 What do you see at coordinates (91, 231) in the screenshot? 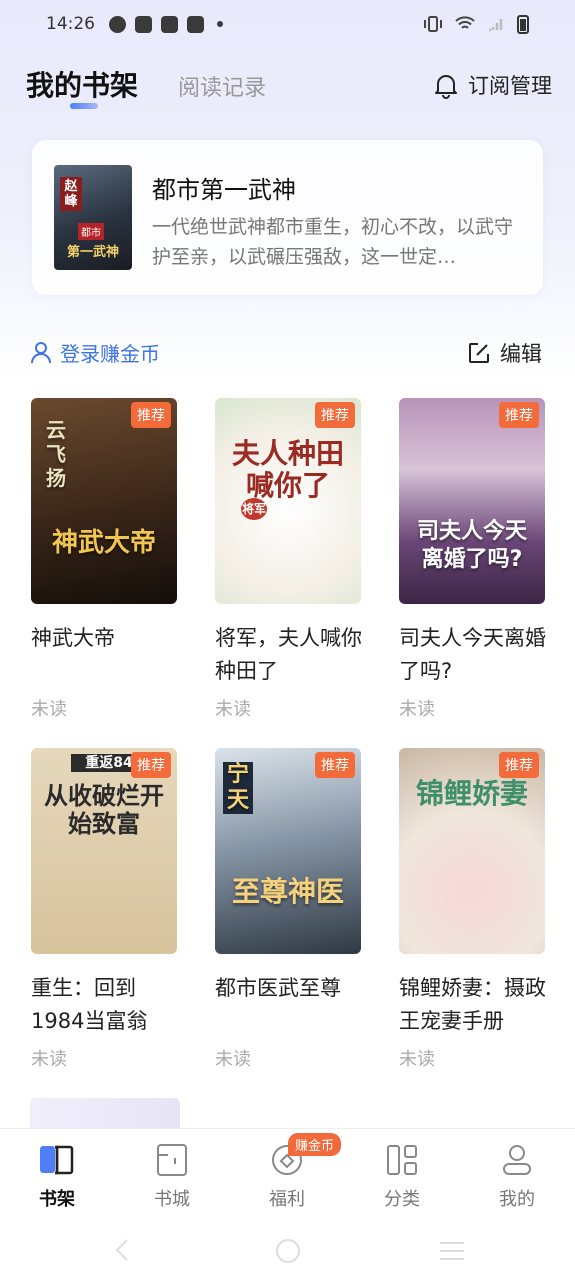
I see `cover-subtitle-text: 都市` at bounding box center [91, 231].